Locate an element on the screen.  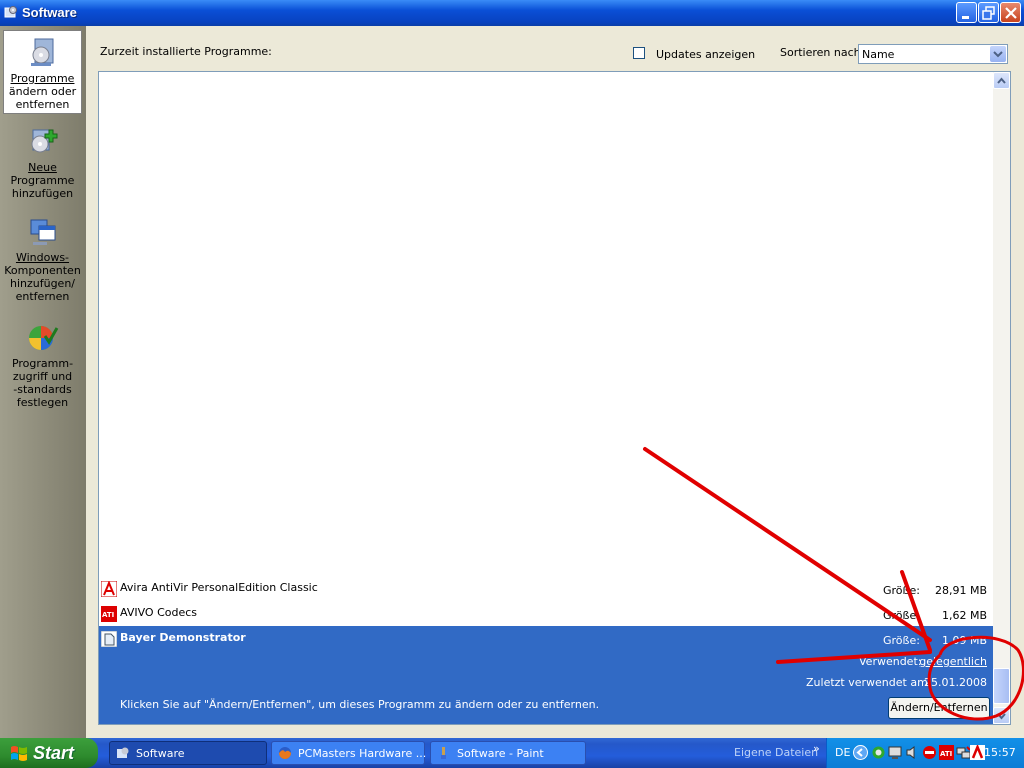
paint-icon is located at coordinates (443, 753).